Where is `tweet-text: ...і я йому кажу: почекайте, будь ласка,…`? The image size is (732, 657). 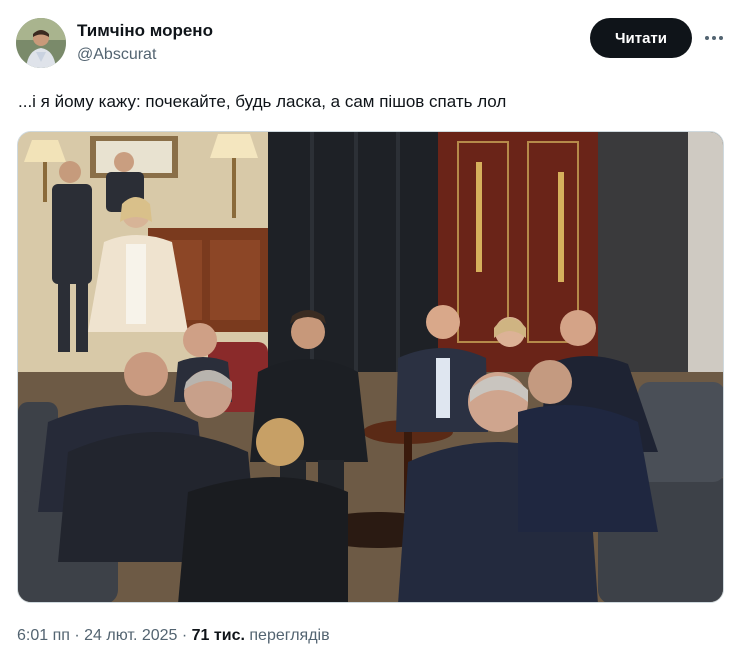
tweet-text: ...і я йому кажу: почекайте, будь ласка,… is located at coordinates (262, 101).